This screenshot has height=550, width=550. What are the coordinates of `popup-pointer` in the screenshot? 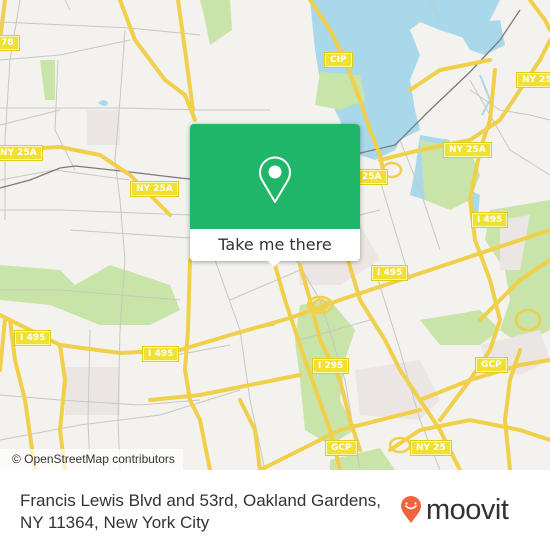 It's located at (274, 263).